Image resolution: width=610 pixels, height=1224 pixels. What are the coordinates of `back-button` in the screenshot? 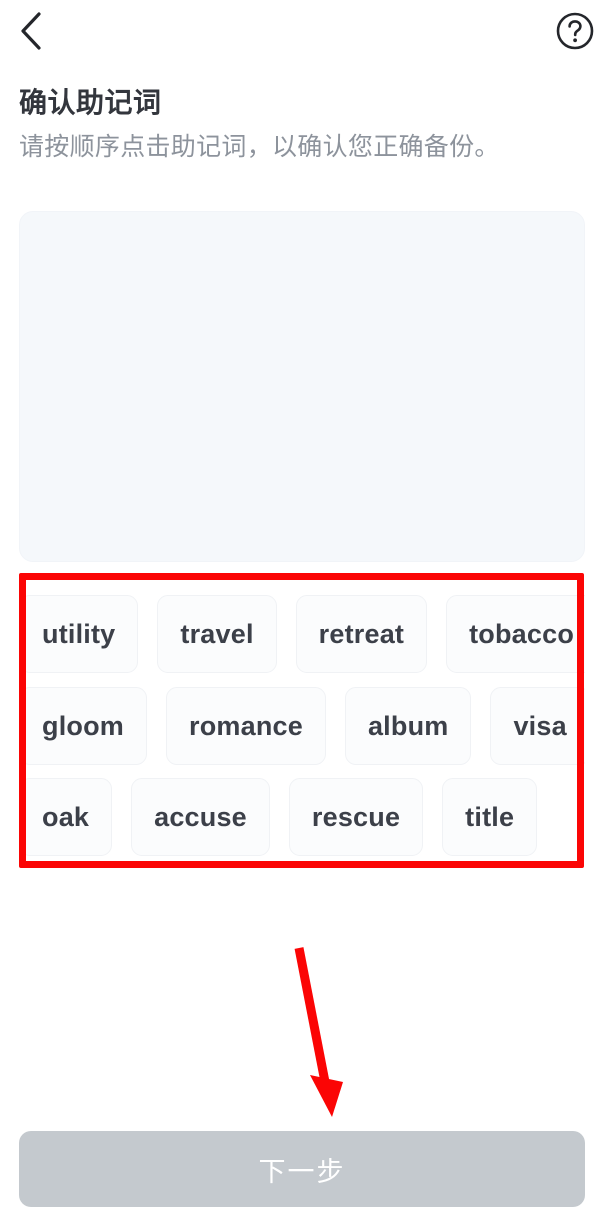 It's located at (31, 31).